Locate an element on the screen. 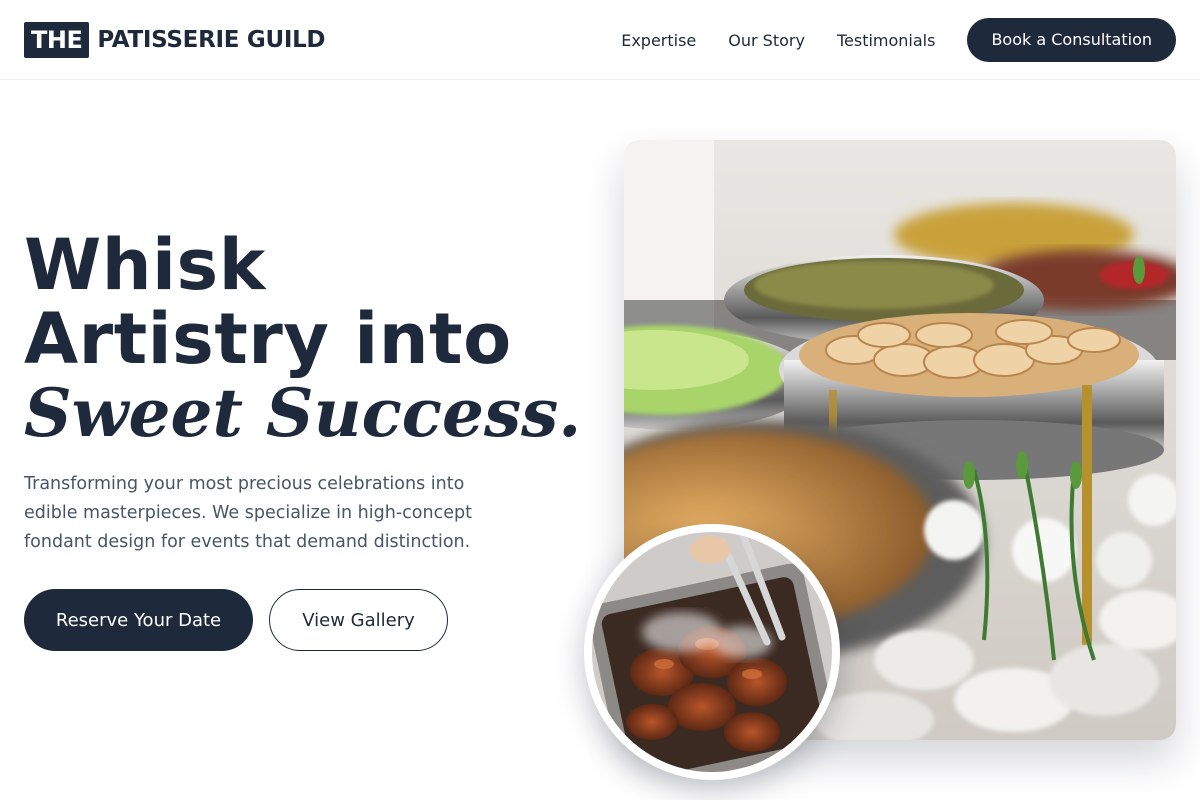  brand-logo: THE PATISSERIE GUILD is located at coordinates (175, 40).